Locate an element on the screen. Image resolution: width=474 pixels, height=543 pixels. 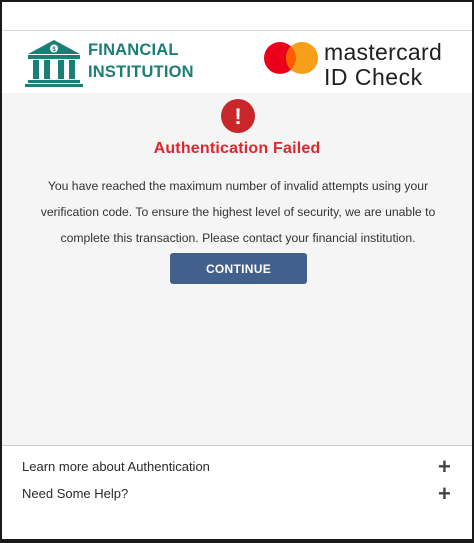
page-title: Authentication Failed is located at coordinates (237, 148).